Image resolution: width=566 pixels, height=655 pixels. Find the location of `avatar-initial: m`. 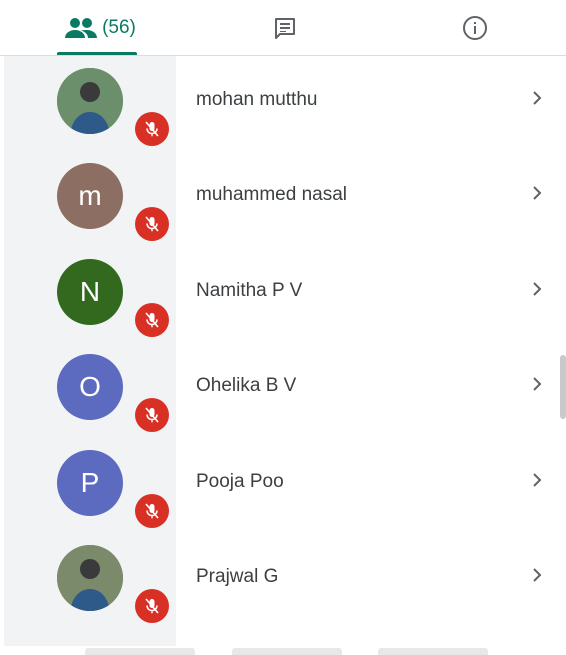

avatar-initial: m is located at coordinates (90, 195).